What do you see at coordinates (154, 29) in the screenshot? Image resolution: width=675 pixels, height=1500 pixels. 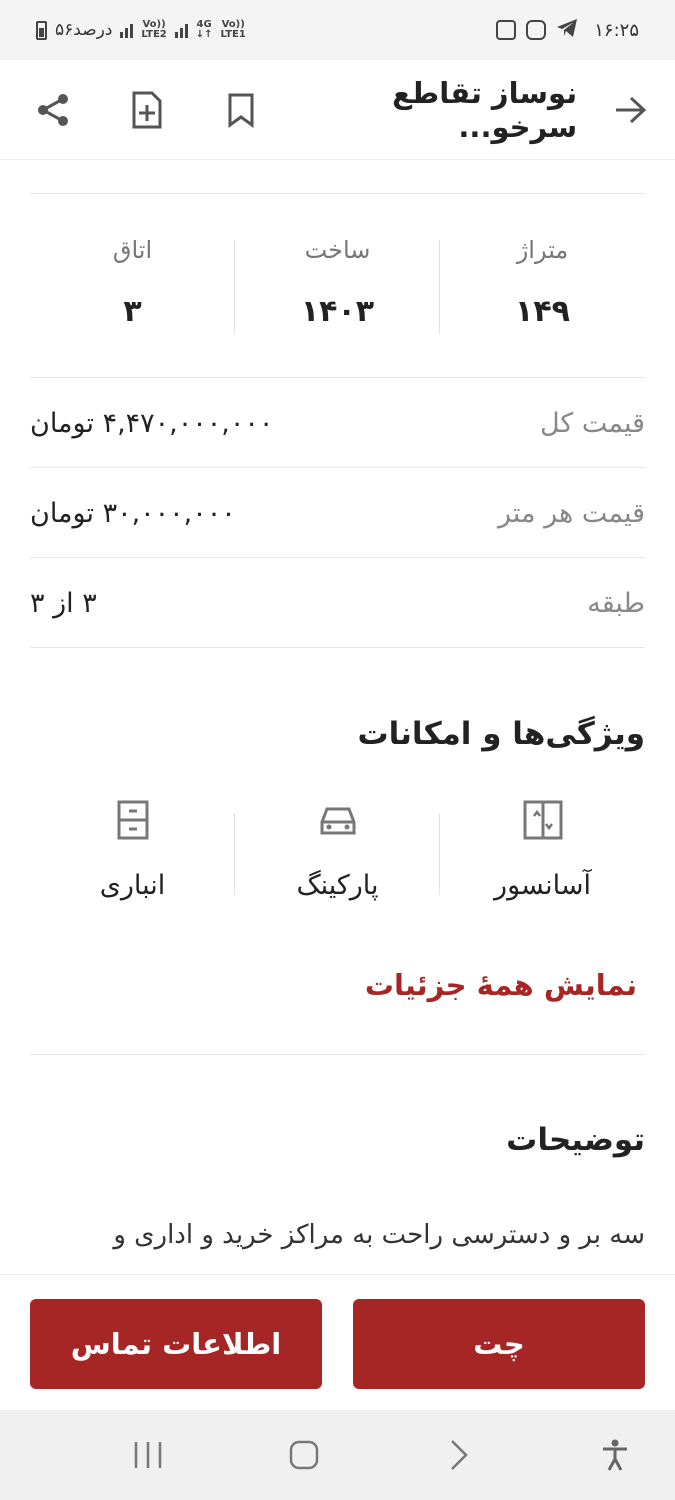 I see `sim2-label: Vo)) LTE2` at bounding box center [154, 29].